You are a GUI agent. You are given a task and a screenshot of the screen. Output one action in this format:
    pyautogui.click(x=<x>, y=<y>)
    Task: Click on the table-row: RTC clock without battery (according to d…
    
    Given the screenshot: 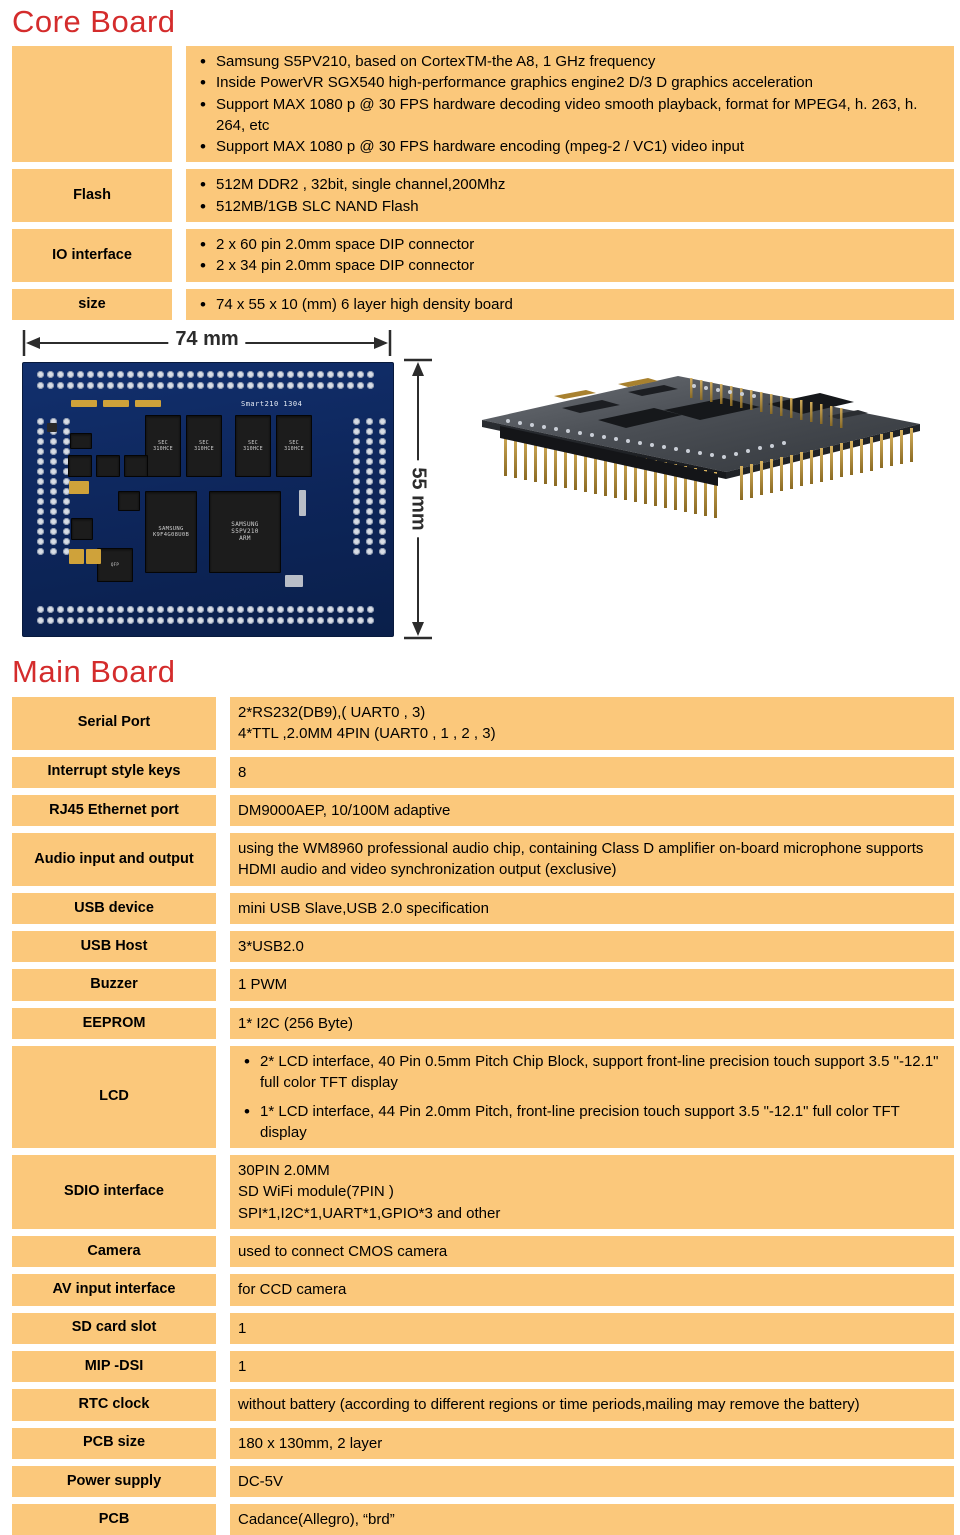 What is the action you would take?
    pyautogui.click(x=483, y=1405)
    